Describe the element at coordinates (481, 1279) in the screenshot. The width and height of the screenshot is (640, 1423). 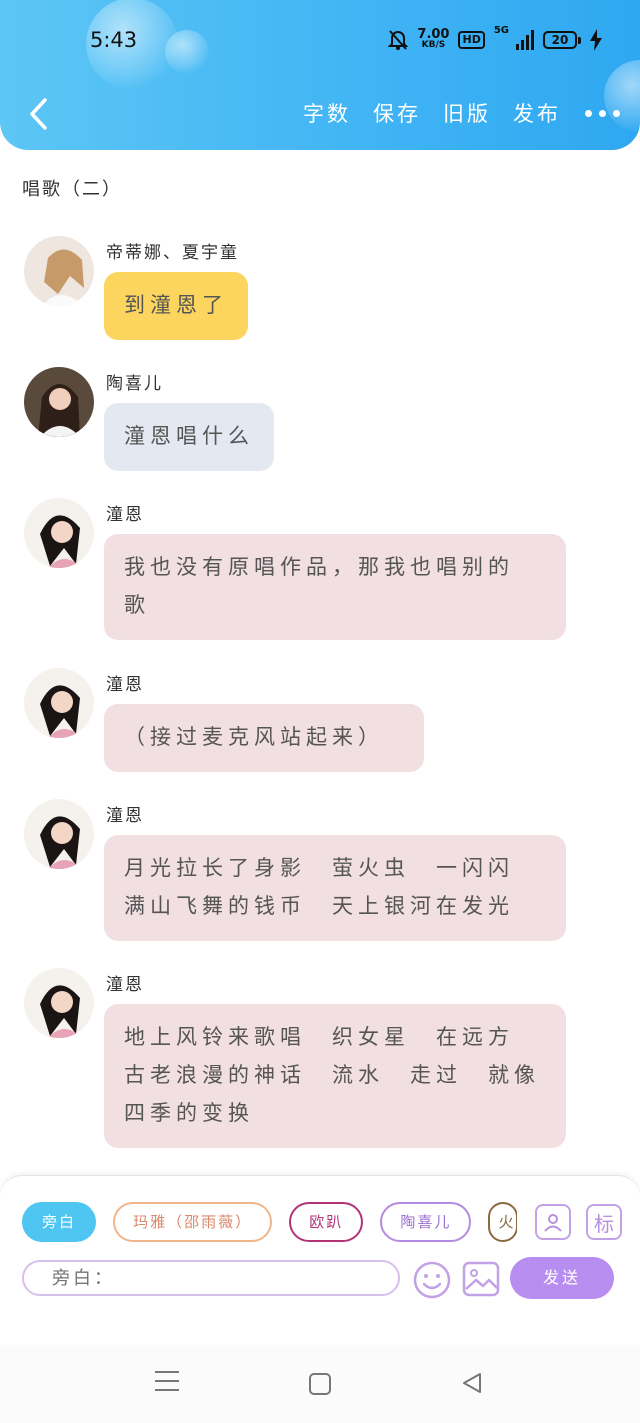
I see `image-icon` at that location.